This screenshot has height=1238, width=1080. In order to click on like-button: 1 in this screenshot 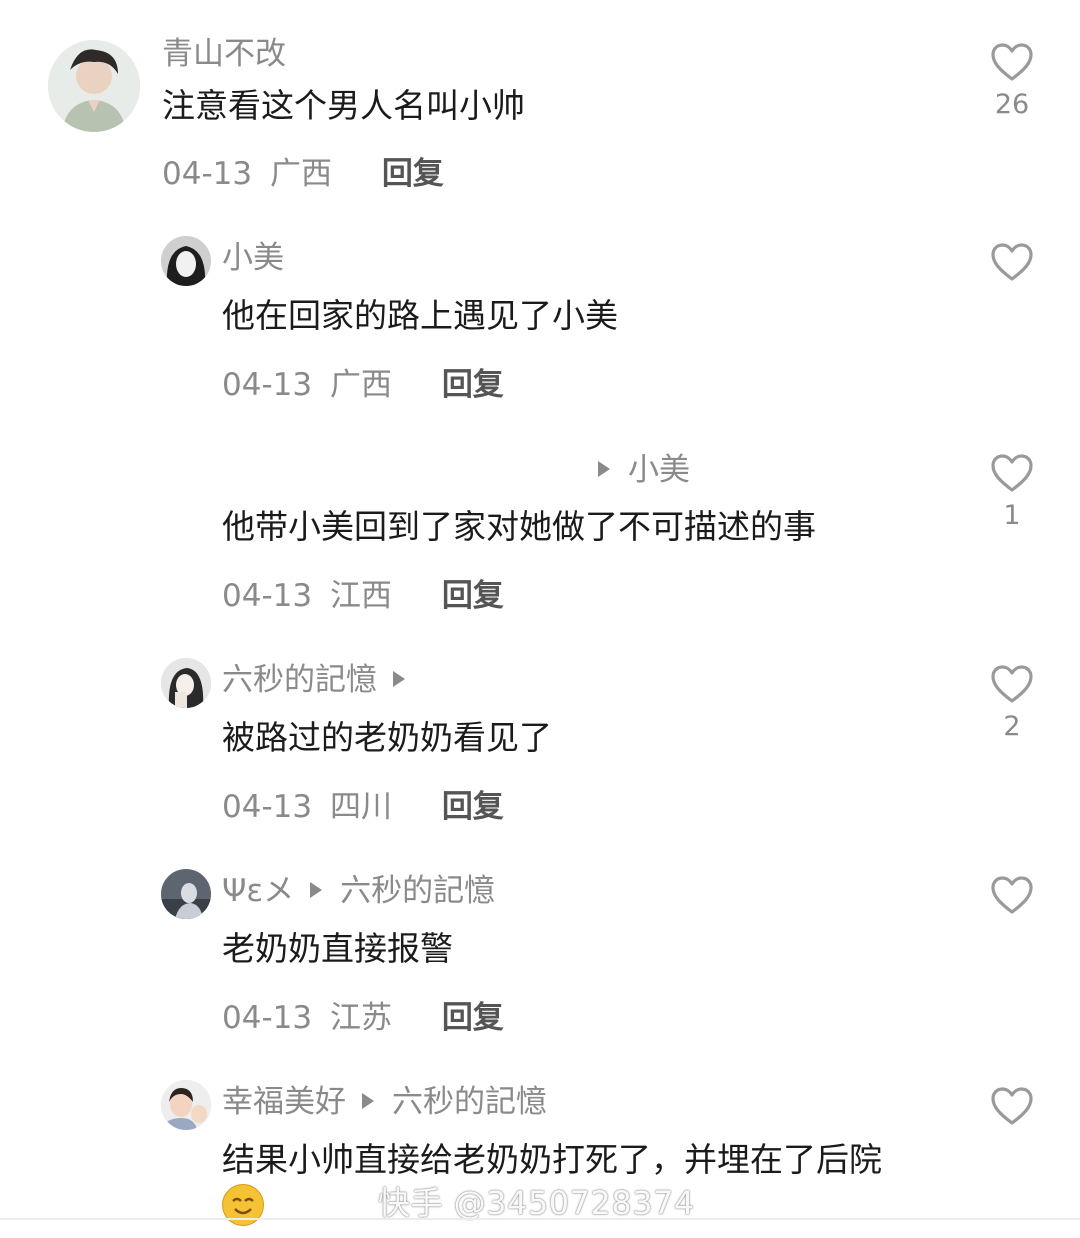, I will do `click(1012, 493)`.